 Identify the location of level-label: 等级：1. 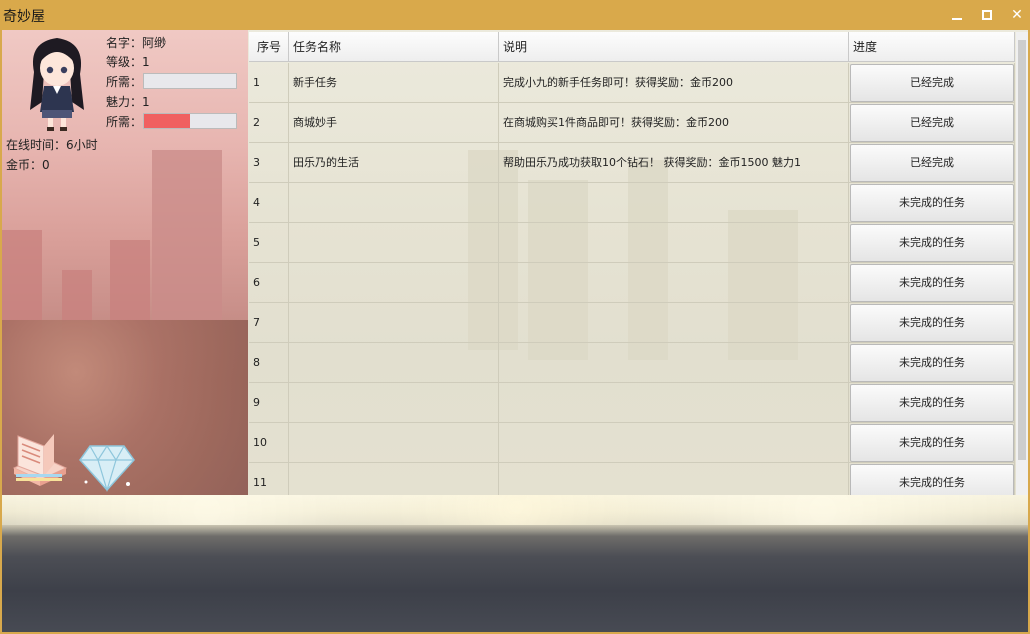
(128, 62).